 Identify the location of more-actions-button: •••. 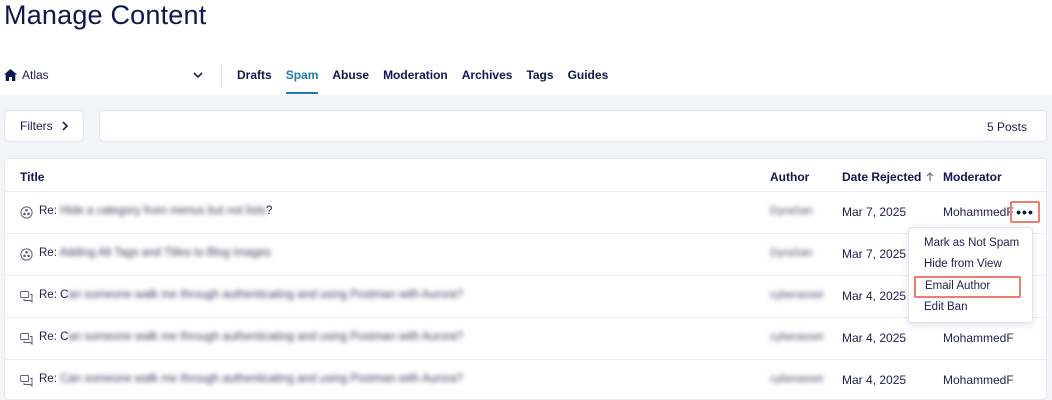
(1025, 212).